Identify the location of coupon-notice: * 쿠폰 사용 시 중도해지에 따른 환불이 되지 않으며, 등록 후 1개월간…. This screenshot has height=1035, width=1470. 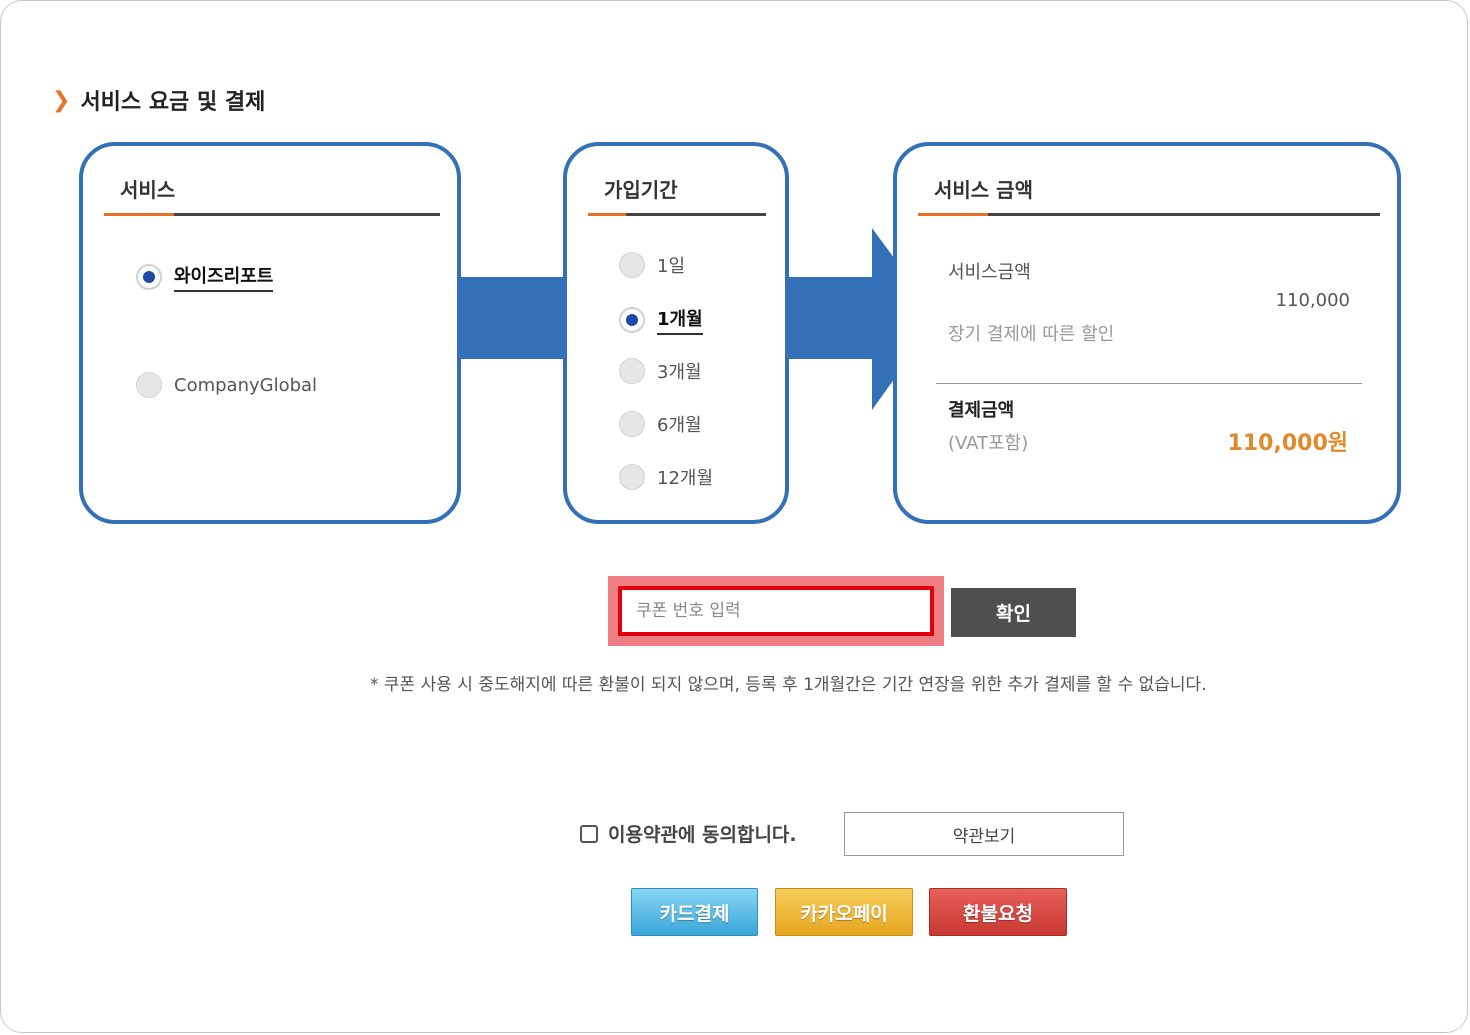
(788, 685).